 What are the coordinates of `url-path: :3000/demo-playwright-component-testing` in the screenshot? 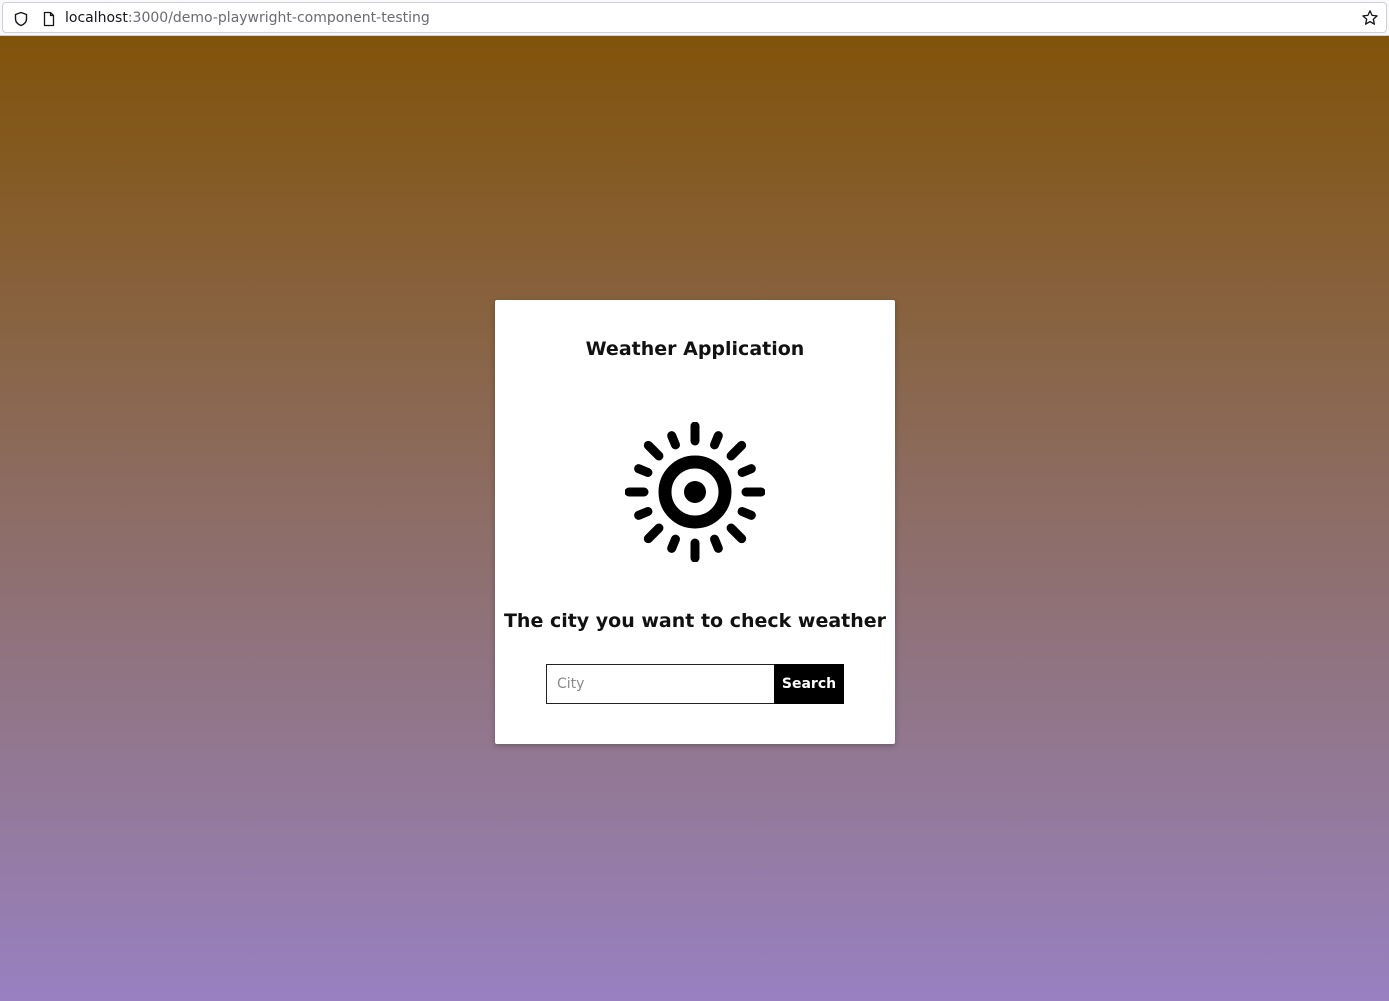 It's located at (278, 18).